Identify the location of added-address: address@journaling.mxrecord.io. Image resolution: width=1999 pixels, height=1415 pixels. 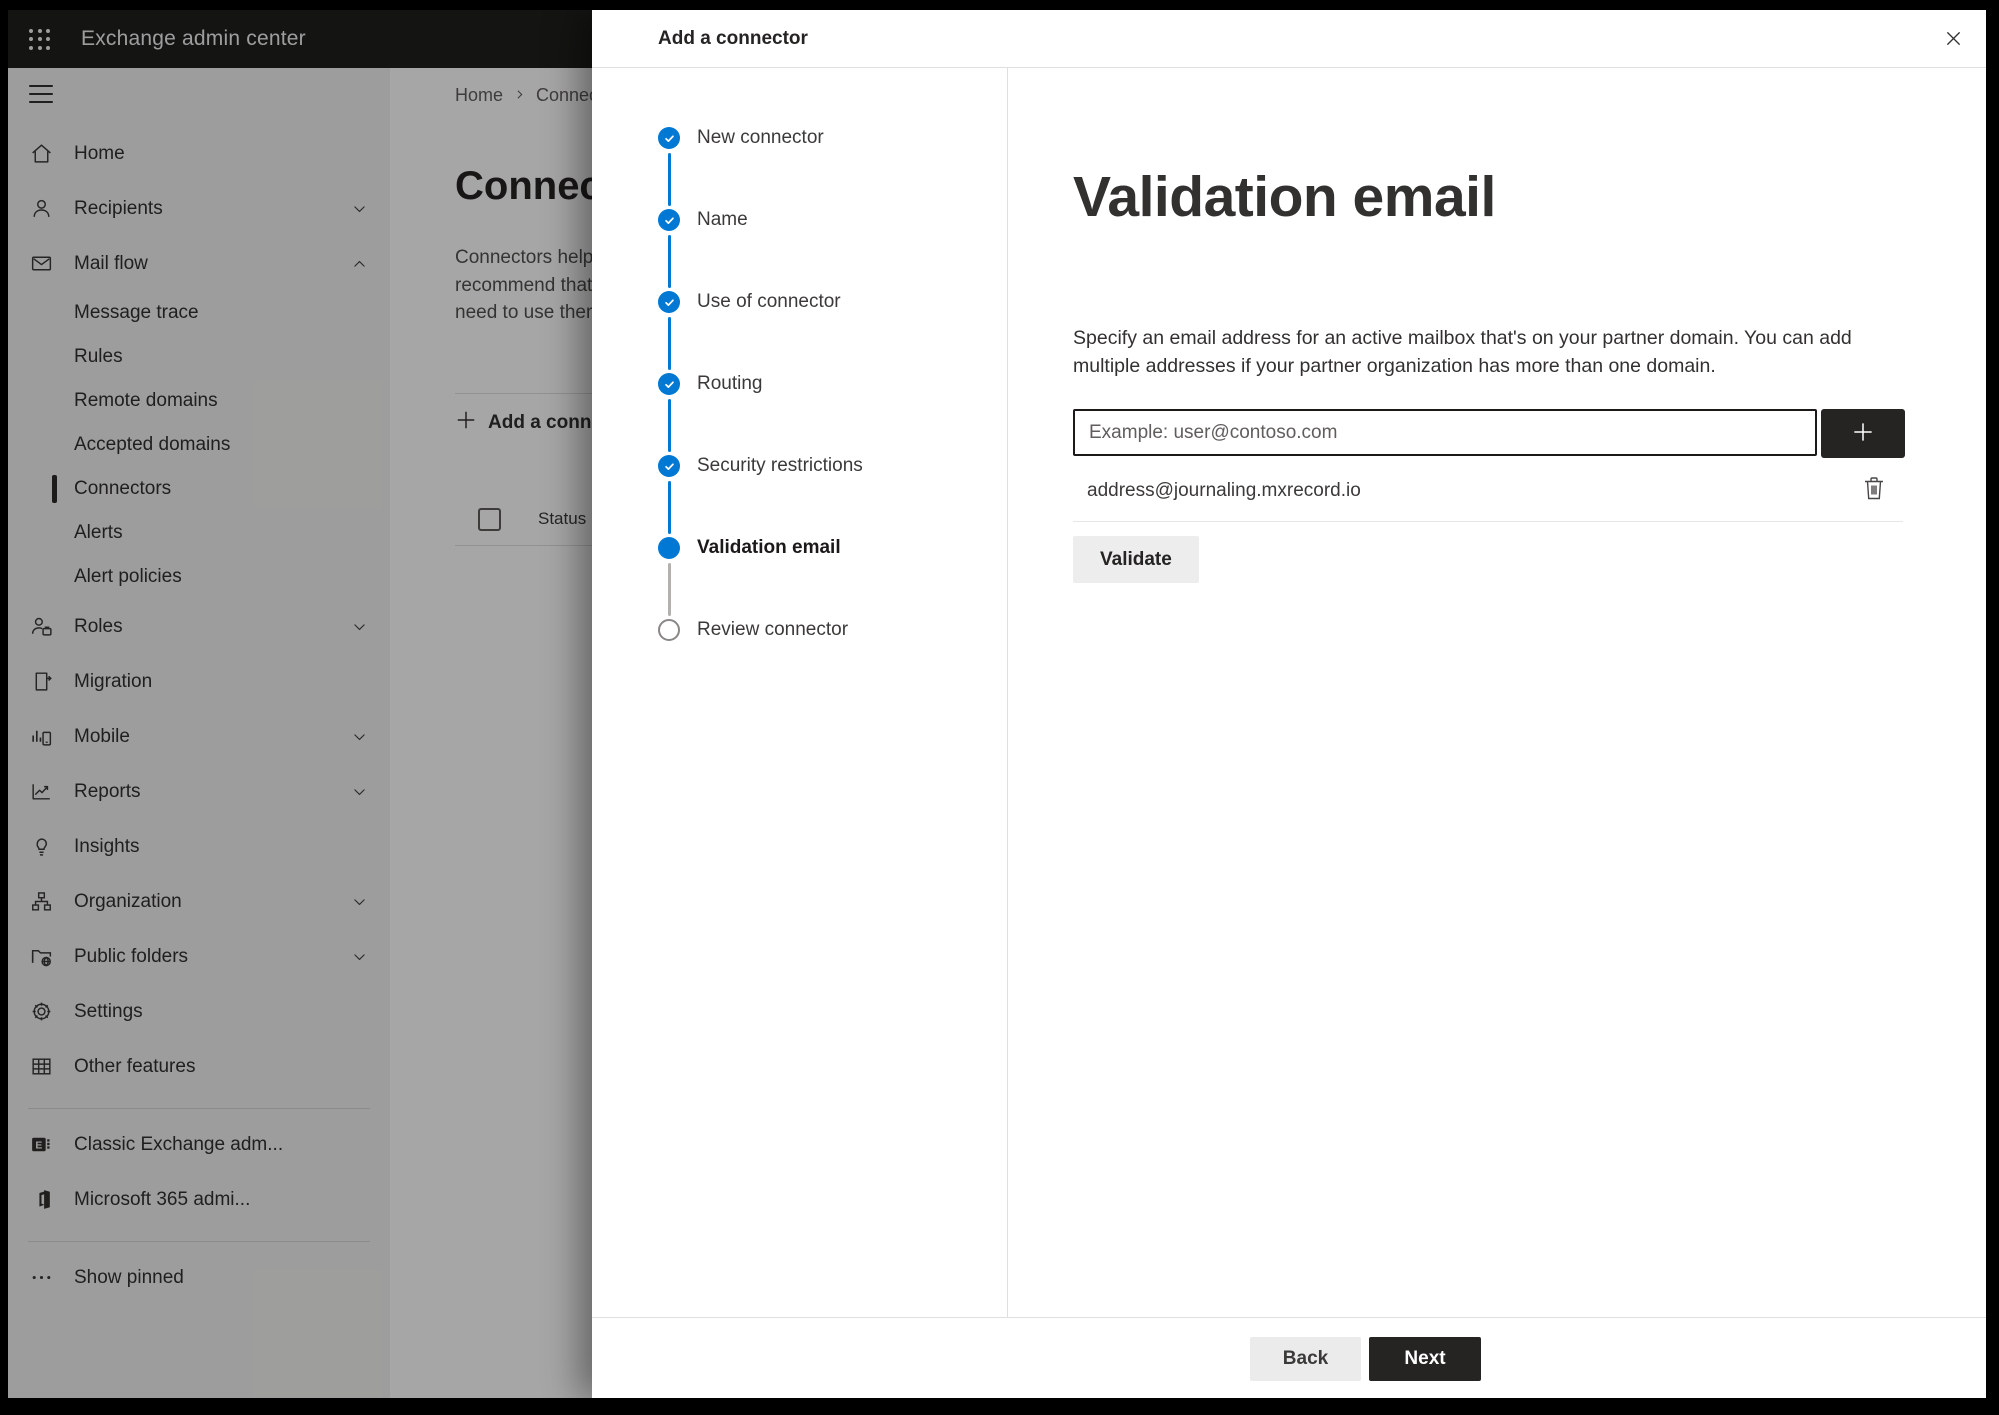
(1224, 490).